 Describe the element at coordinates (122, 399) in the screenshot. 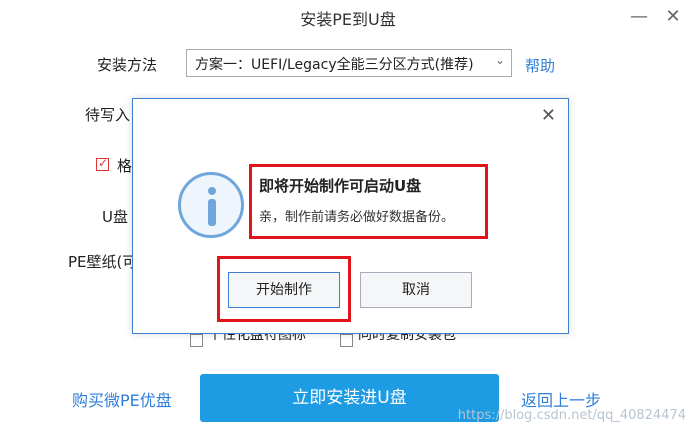

I see `buy-udisk-link: 购买微PE优盘` at that location.